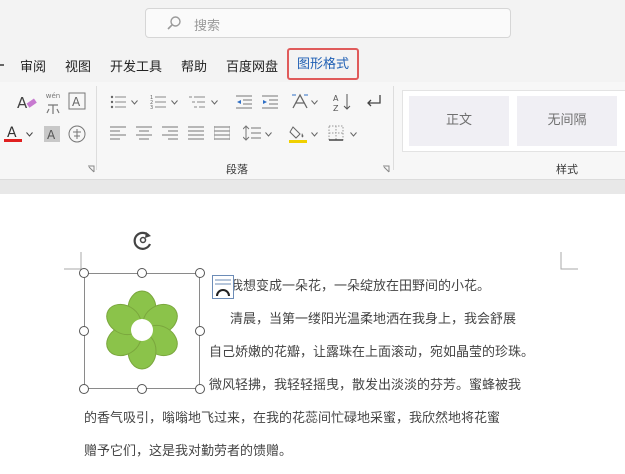  I want to click on align-right-icon, so click(170, 133).